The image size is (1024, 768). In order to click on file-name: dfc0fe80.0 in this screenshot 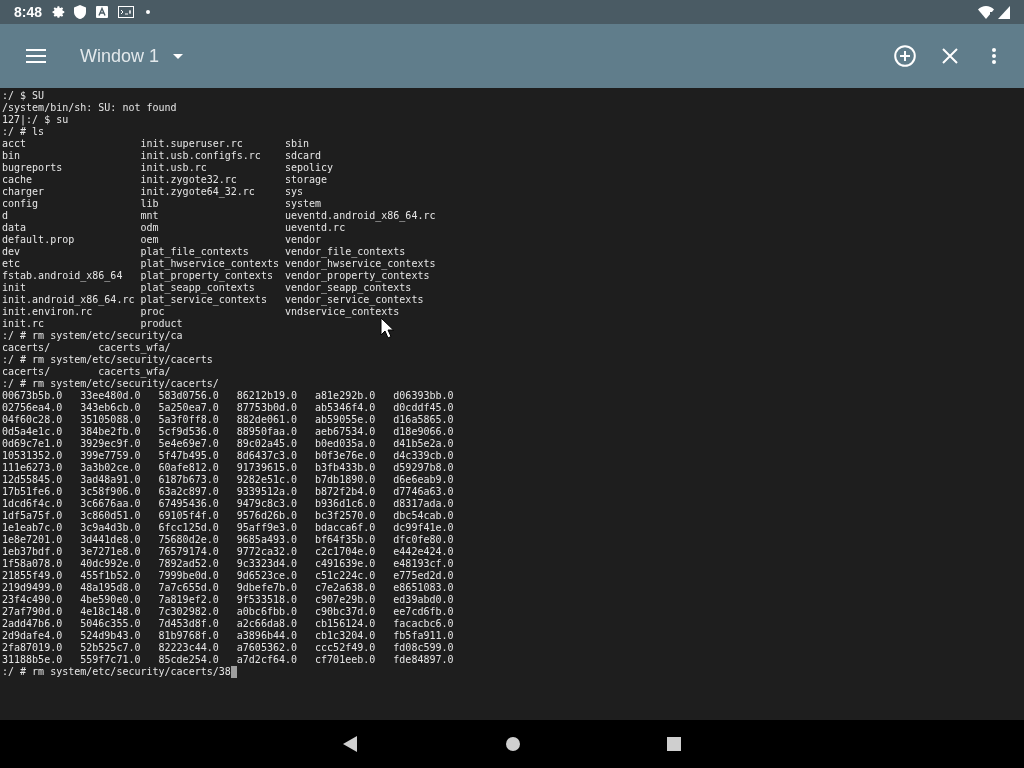, I will do `click(423, 539)`.